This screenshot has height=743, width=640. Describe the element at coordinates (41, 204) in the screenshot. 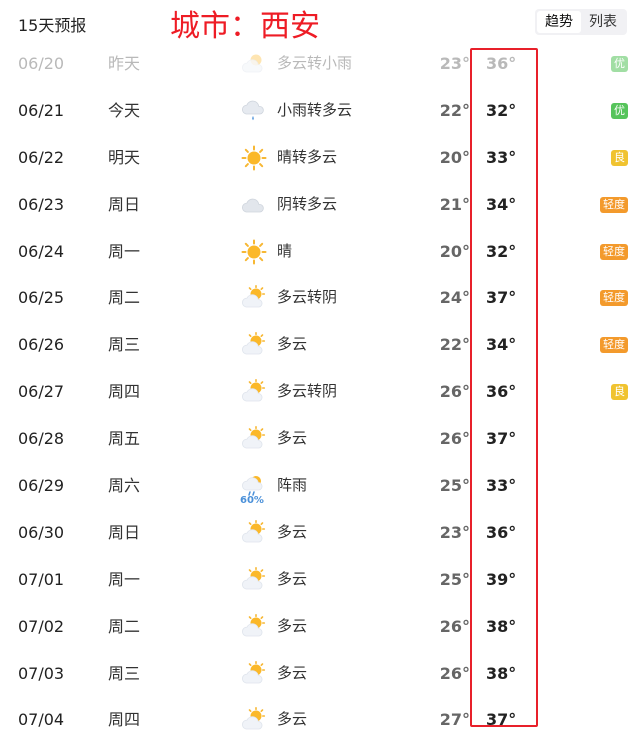

I see `forecast-date: 06/23` at that location.